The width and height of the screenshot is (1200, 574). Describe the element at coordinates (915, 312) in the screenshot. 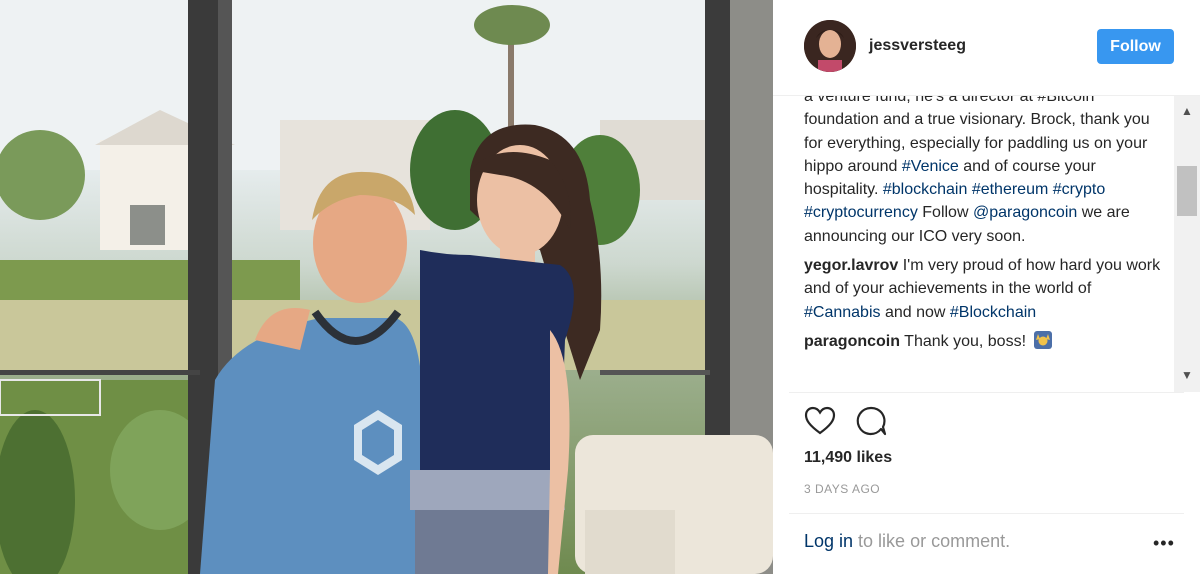

I see `comment-text: and now` at that location.